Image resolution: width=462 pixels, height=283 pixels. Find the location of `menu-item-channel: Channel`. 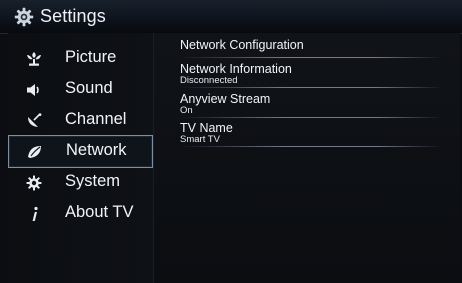

menu-item-channel: Channel is located at coordinates (80, 120).